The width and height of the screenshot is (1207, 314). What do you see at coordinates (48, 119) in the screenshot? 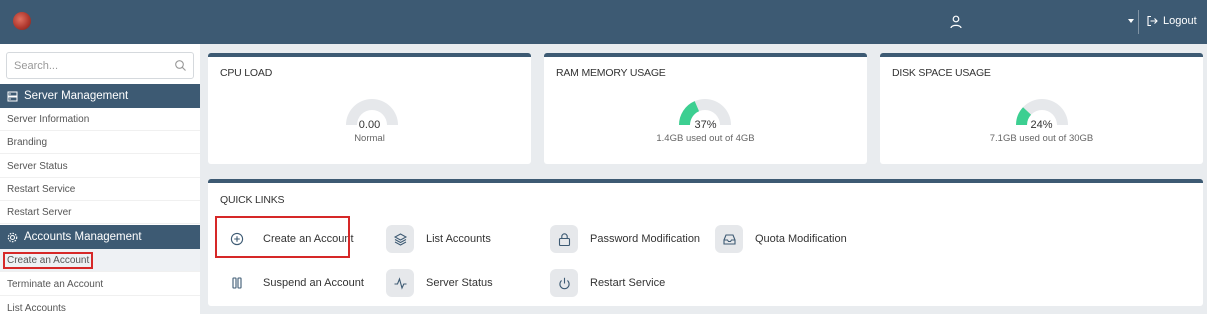
I see `sidebar-item-label: Server Information` at bounding box center [48, 119].